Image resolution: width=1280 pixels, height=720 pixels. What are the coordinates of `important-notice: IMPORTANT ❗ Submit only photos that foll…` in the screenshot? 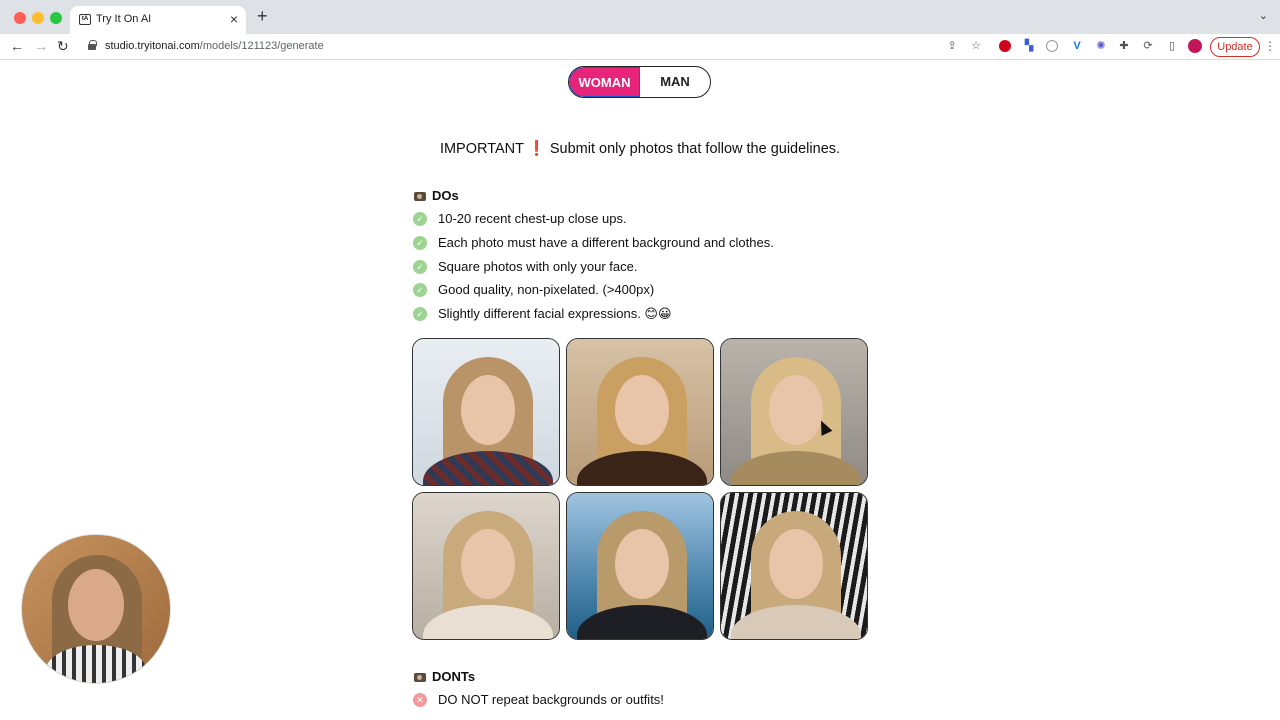 It's located at (640, 148).